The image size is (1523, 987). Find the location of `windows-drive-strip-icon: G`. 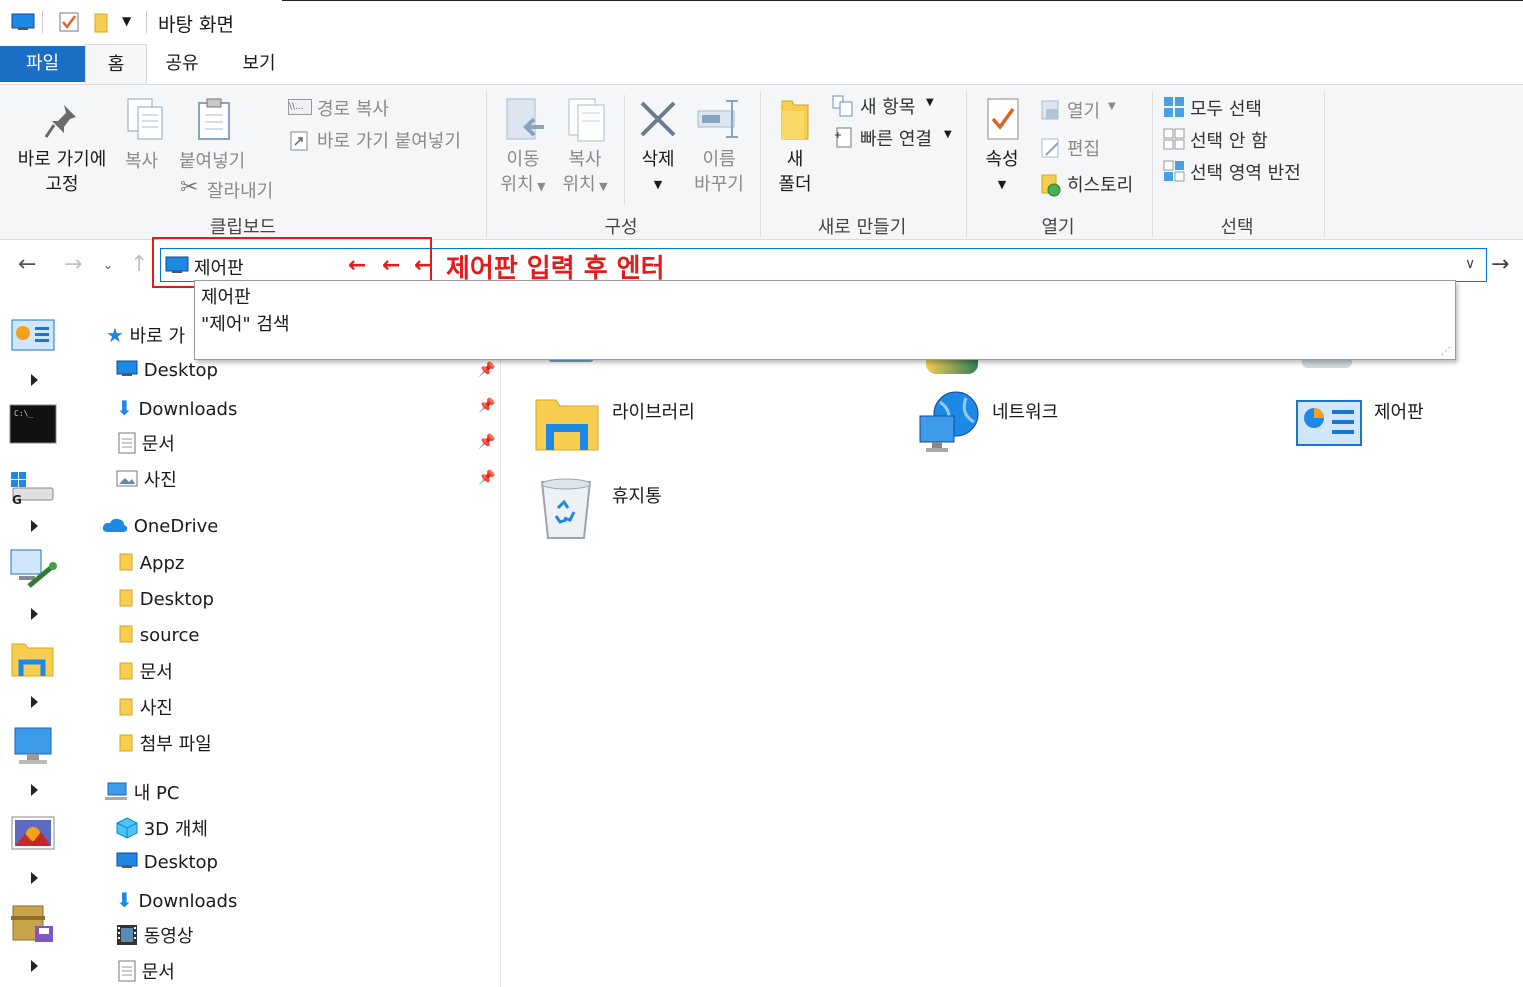

windows-drive-strip-icon: G is located at coordinates (33, 488).